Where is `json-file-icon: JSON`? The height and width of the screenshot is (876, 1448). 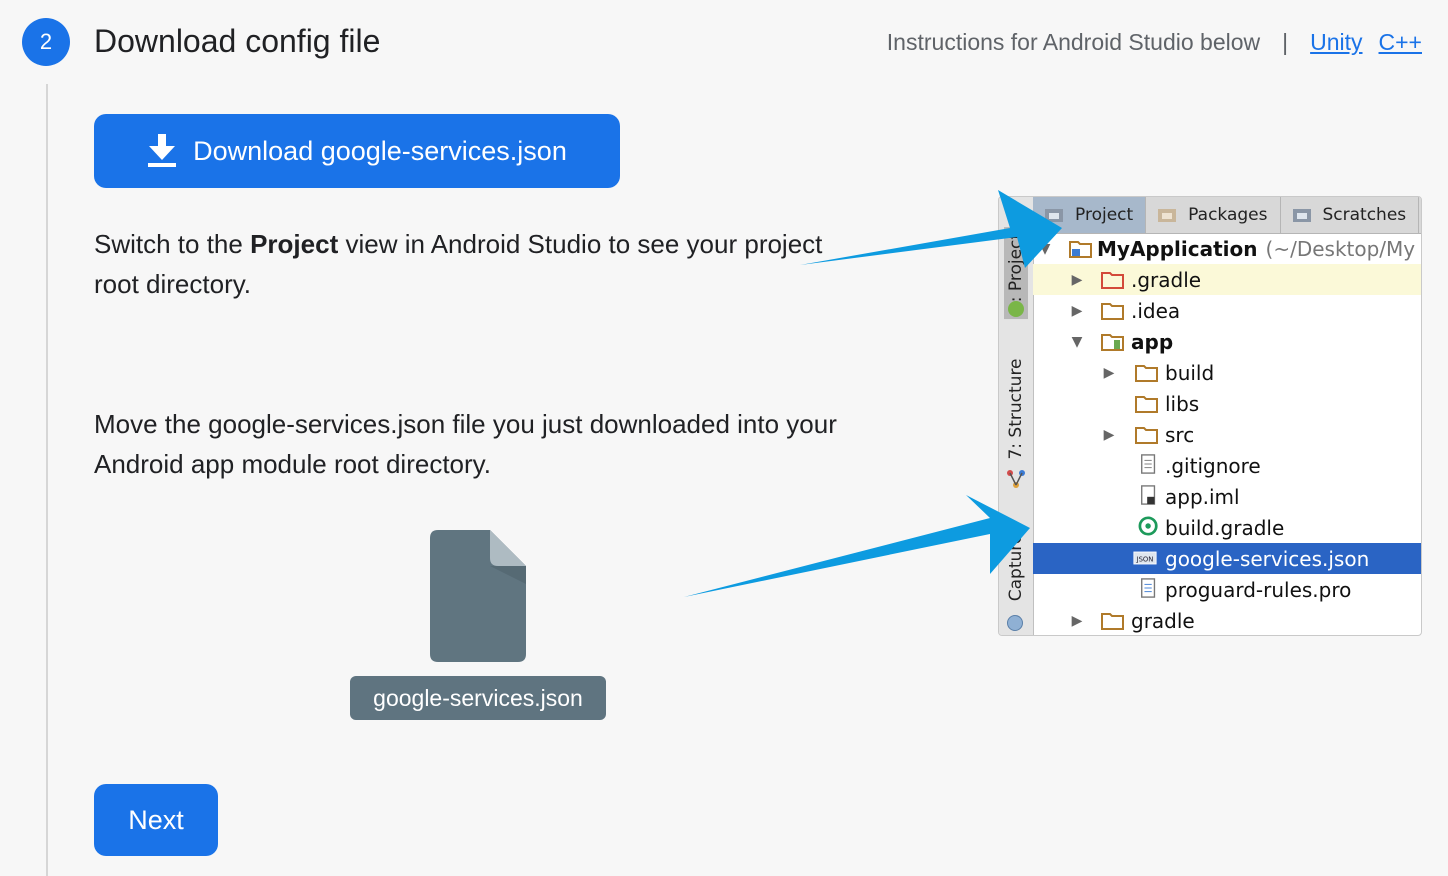
json-file-icon: JSON is located at coordinates (1145, 558).